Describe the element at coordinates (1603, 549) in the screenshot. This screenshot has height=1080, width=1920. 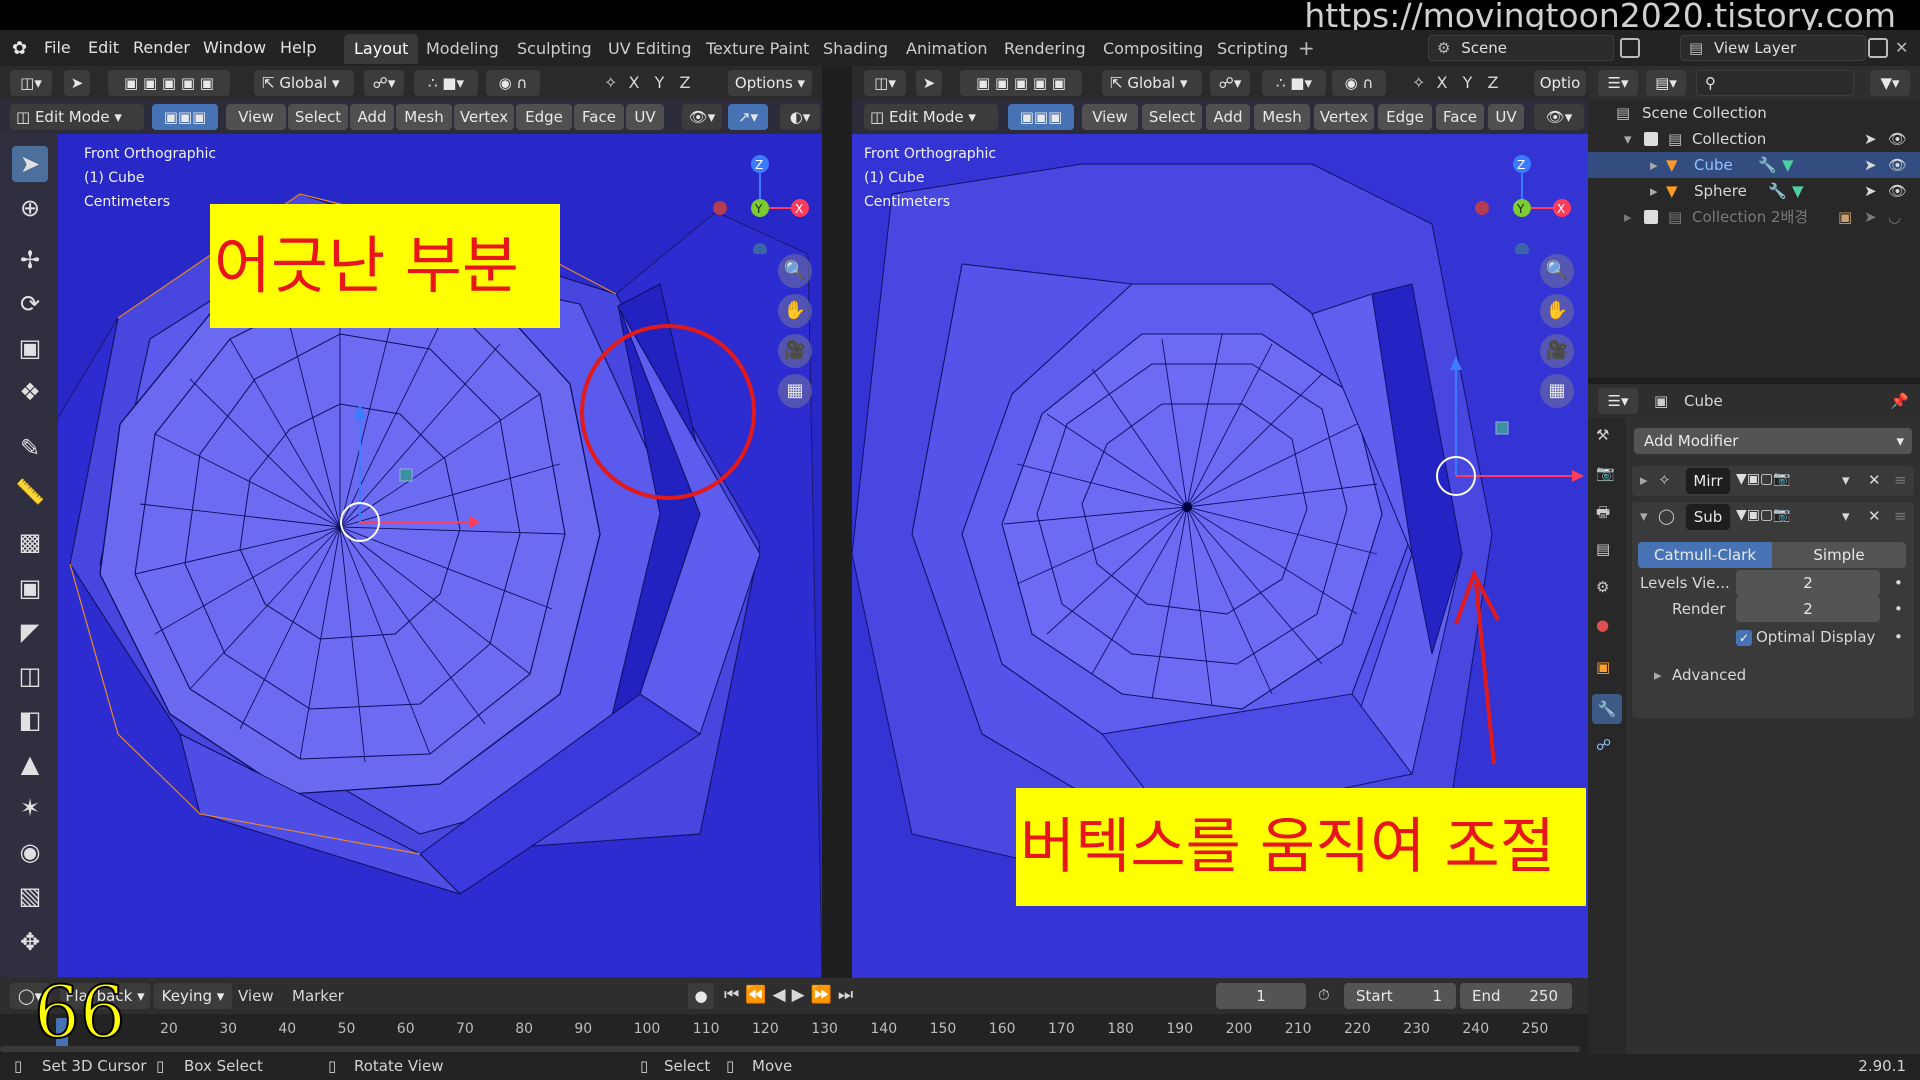
I see `view-layer-tab-icon: ▤` at that location.